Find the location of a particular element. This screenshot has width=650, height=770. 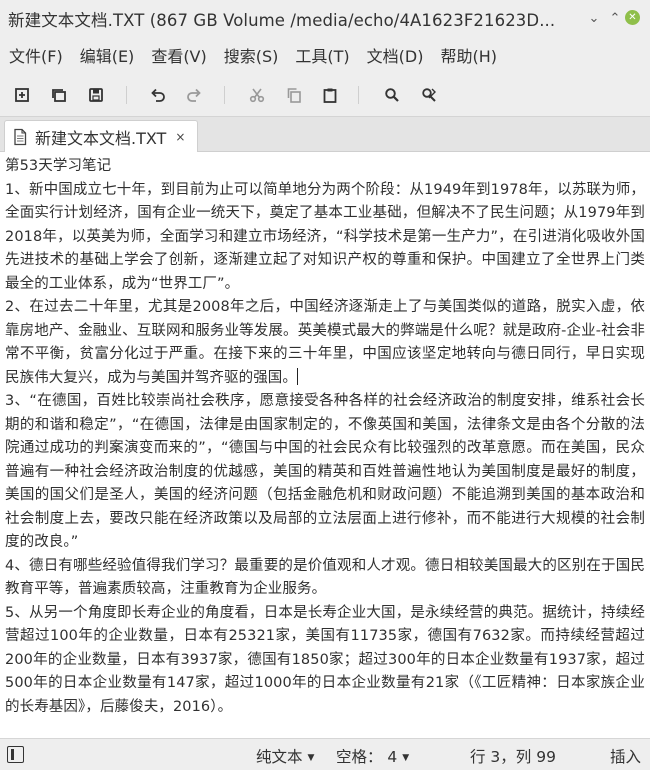

text-file-icon is located at coordinates (20, 137).